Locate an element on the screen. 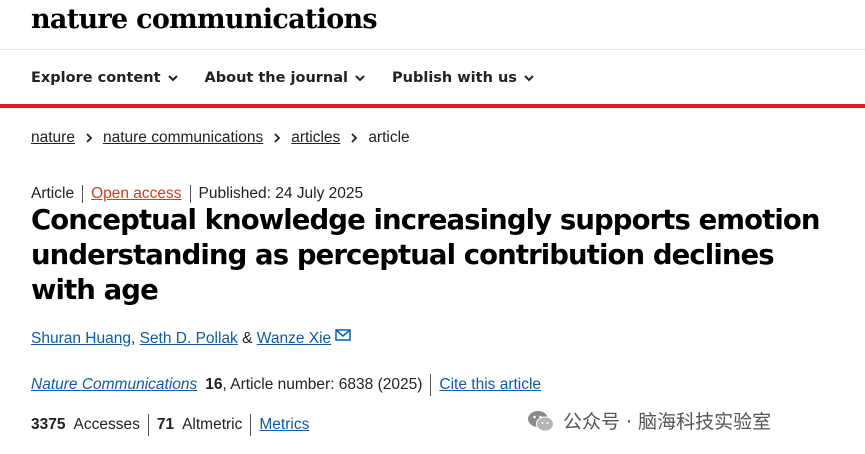 The image size is (865, 454). accesses-count: 3375 is located at coordinates (48, 424).